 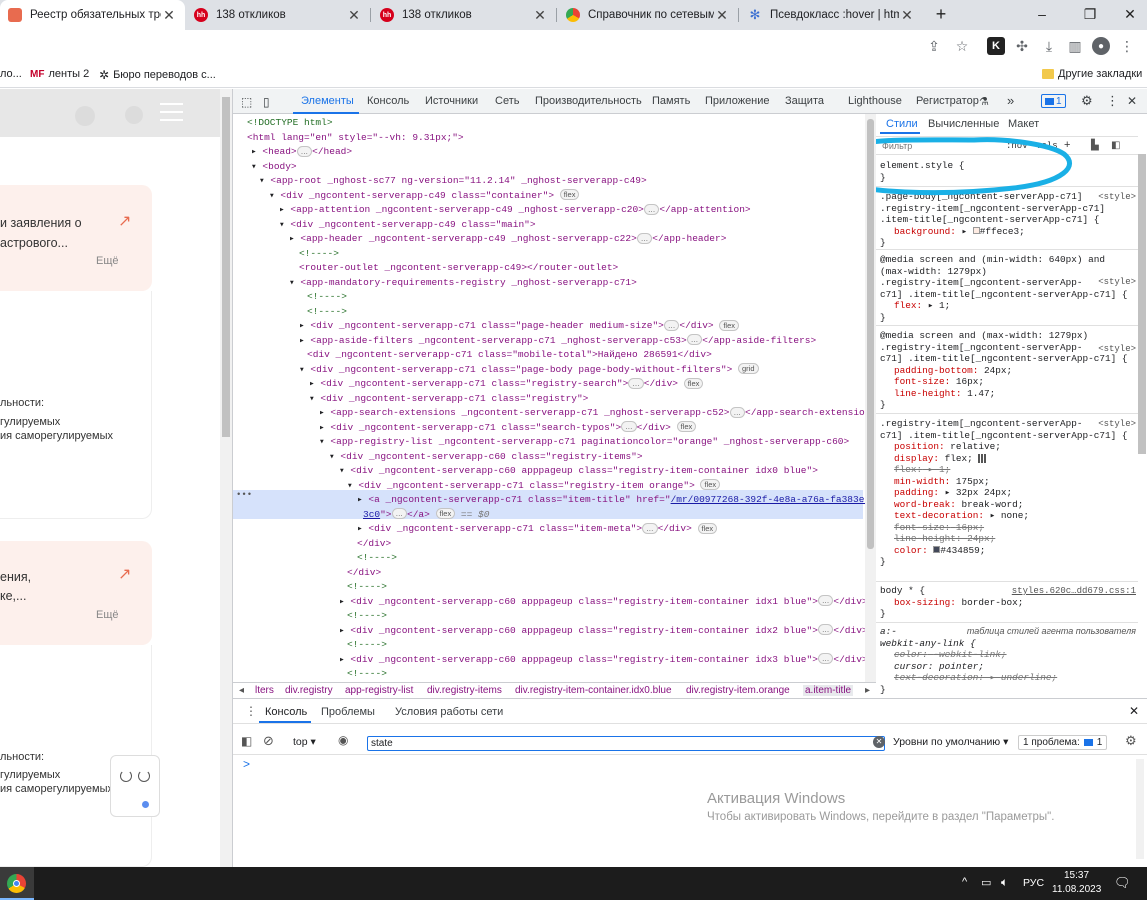 What do you see at coordinates (1015, 515) in the screenshot?
I see `css-value: none;` at bounding box center [1015, 515].